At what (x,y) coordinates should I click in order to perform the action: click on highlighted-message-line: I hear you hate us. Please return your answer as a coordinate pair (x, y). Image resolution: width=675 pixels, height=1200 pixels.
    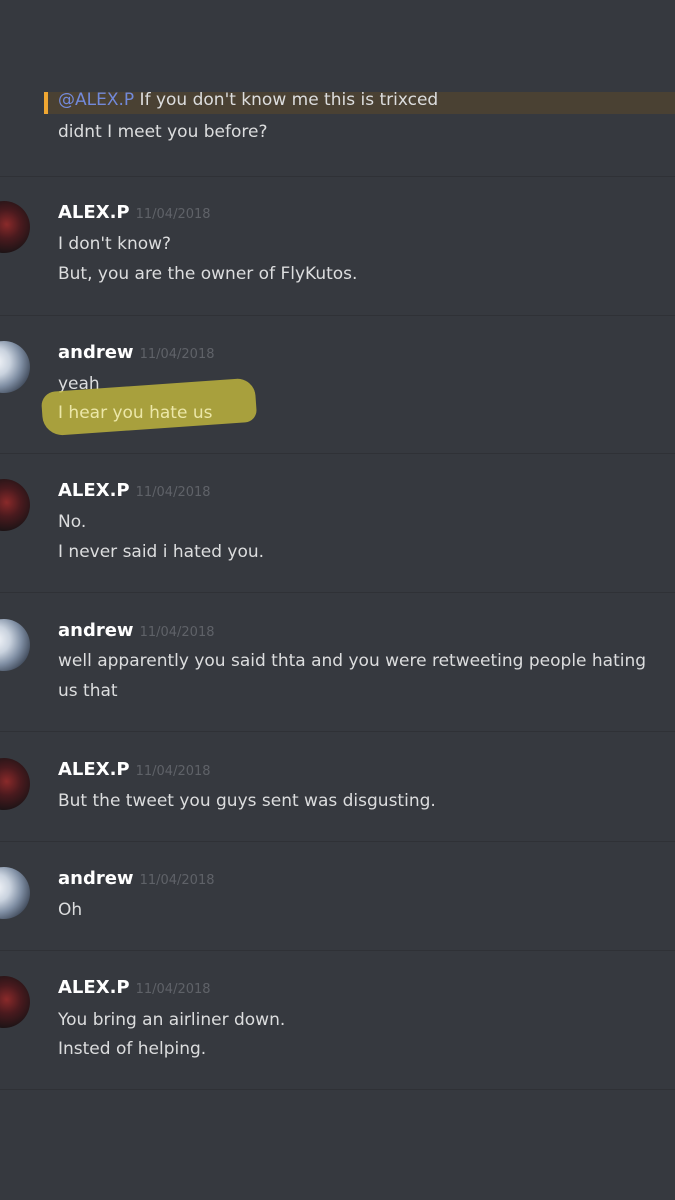
    Looking at the image, I should click on (135, 413).